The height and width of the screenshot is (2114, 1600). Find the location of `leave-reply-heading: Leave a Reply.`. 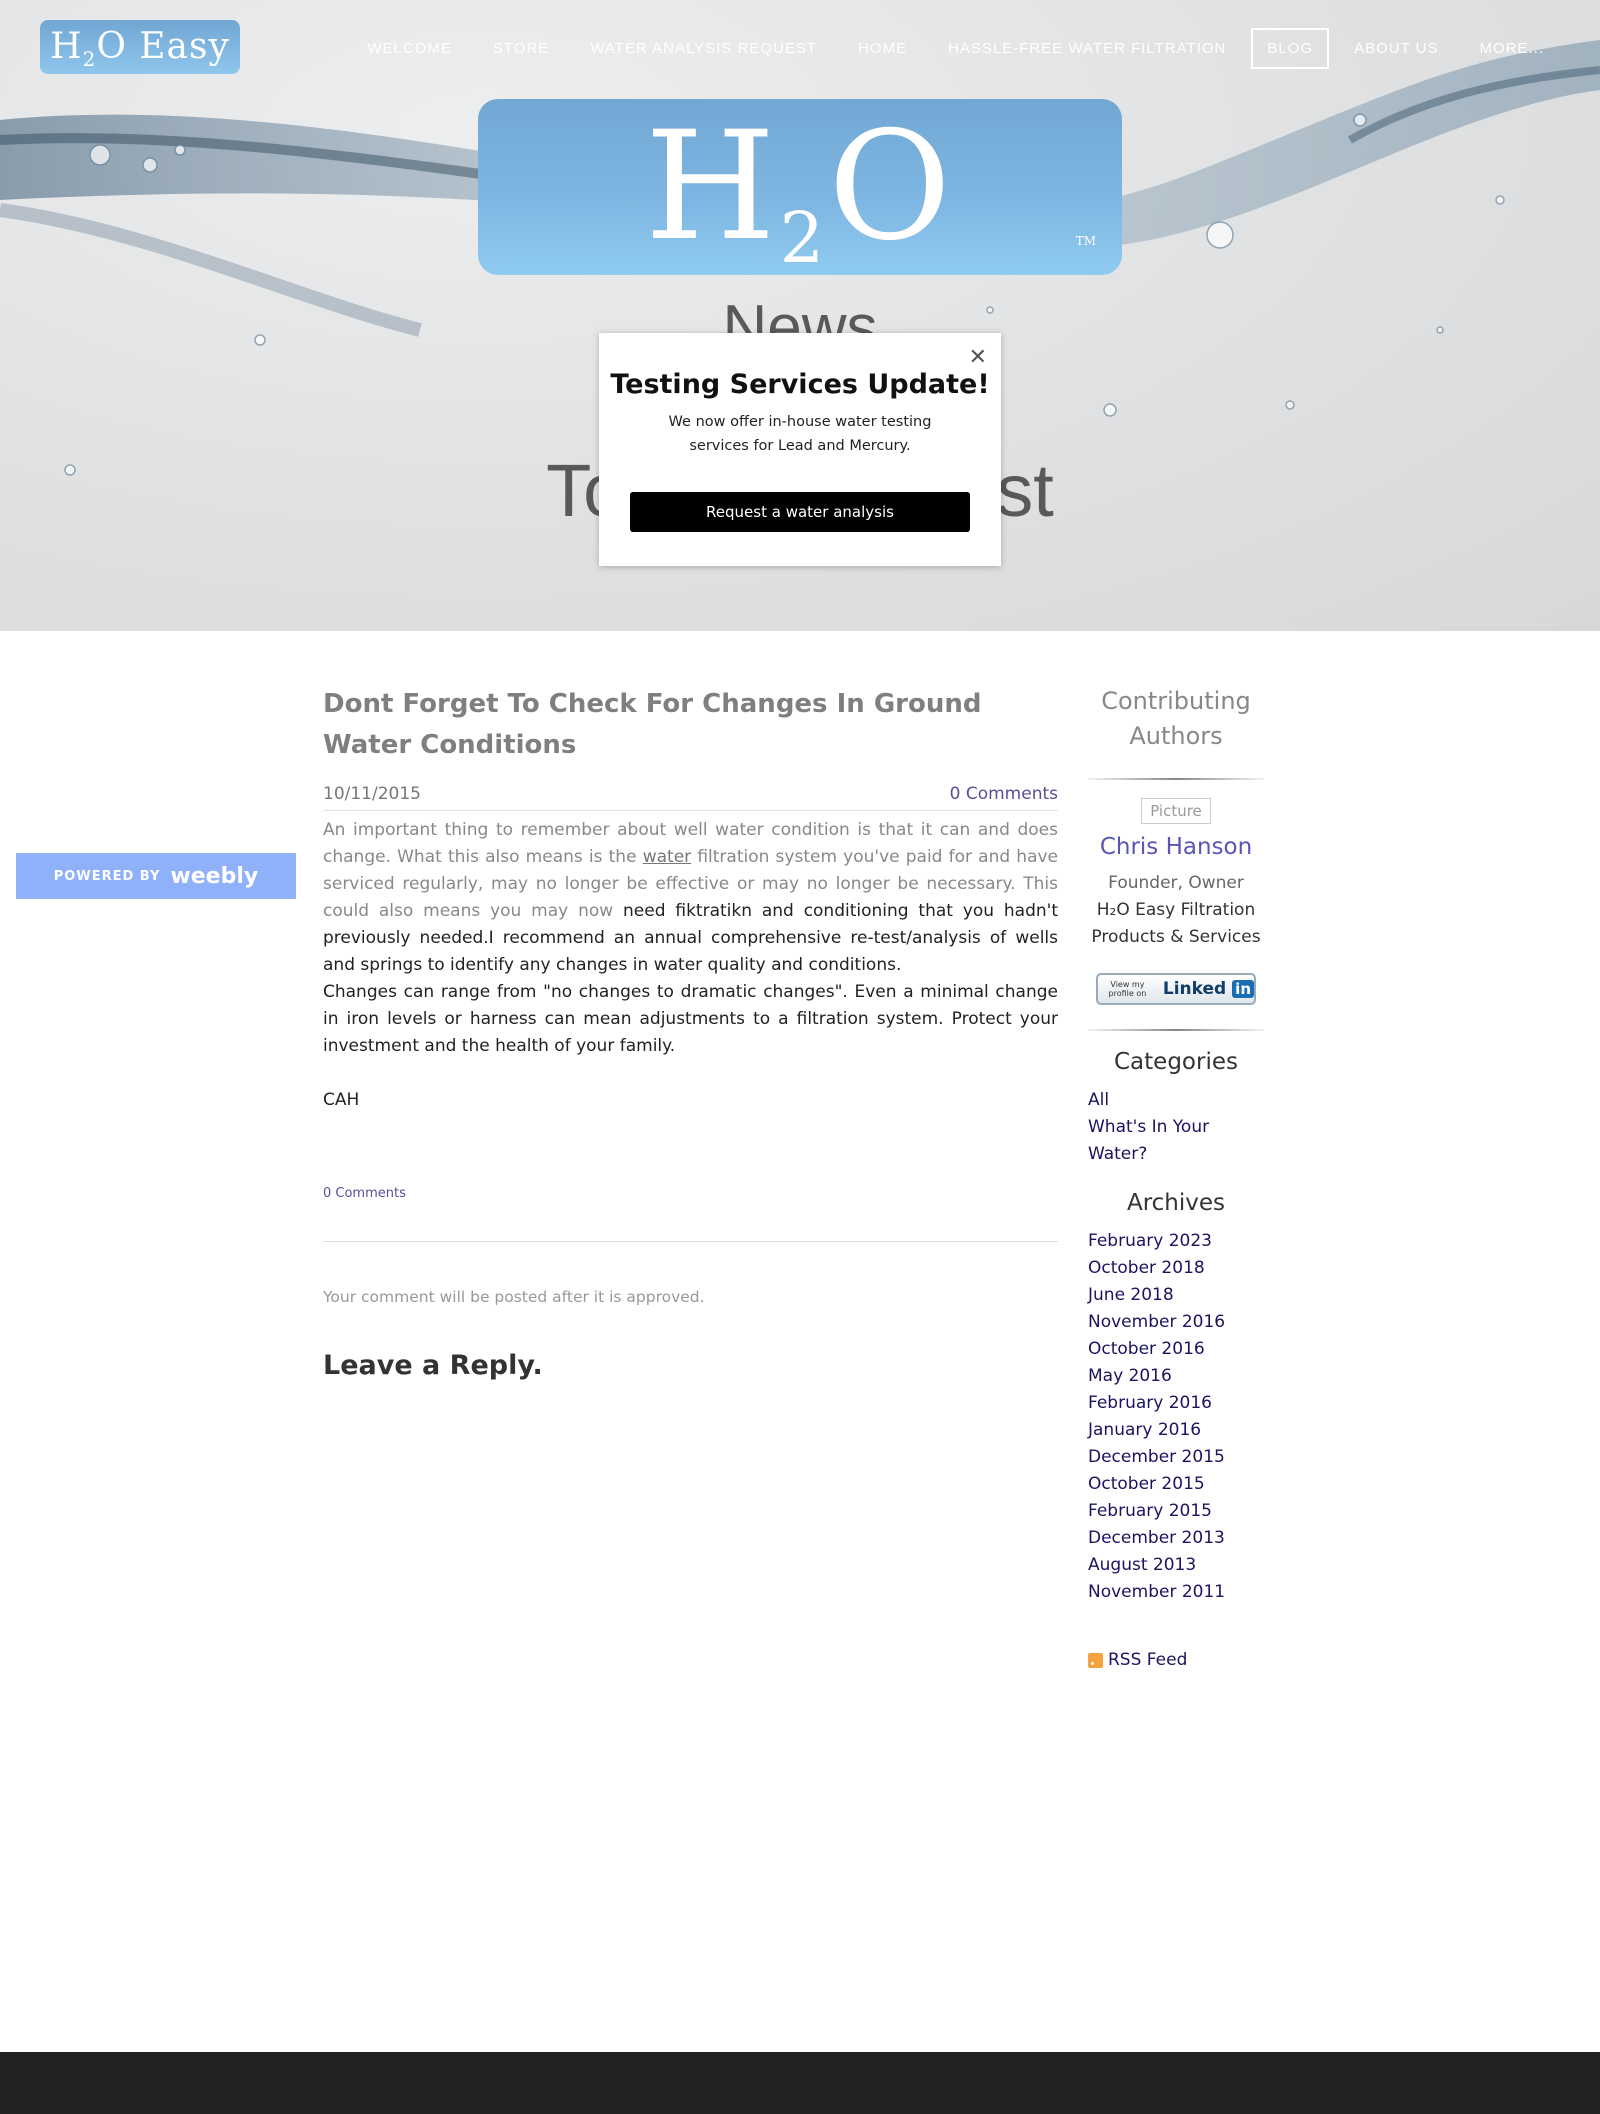

leave-reply-heading: Leave a Reply. is located at coordinates (433, 1365).